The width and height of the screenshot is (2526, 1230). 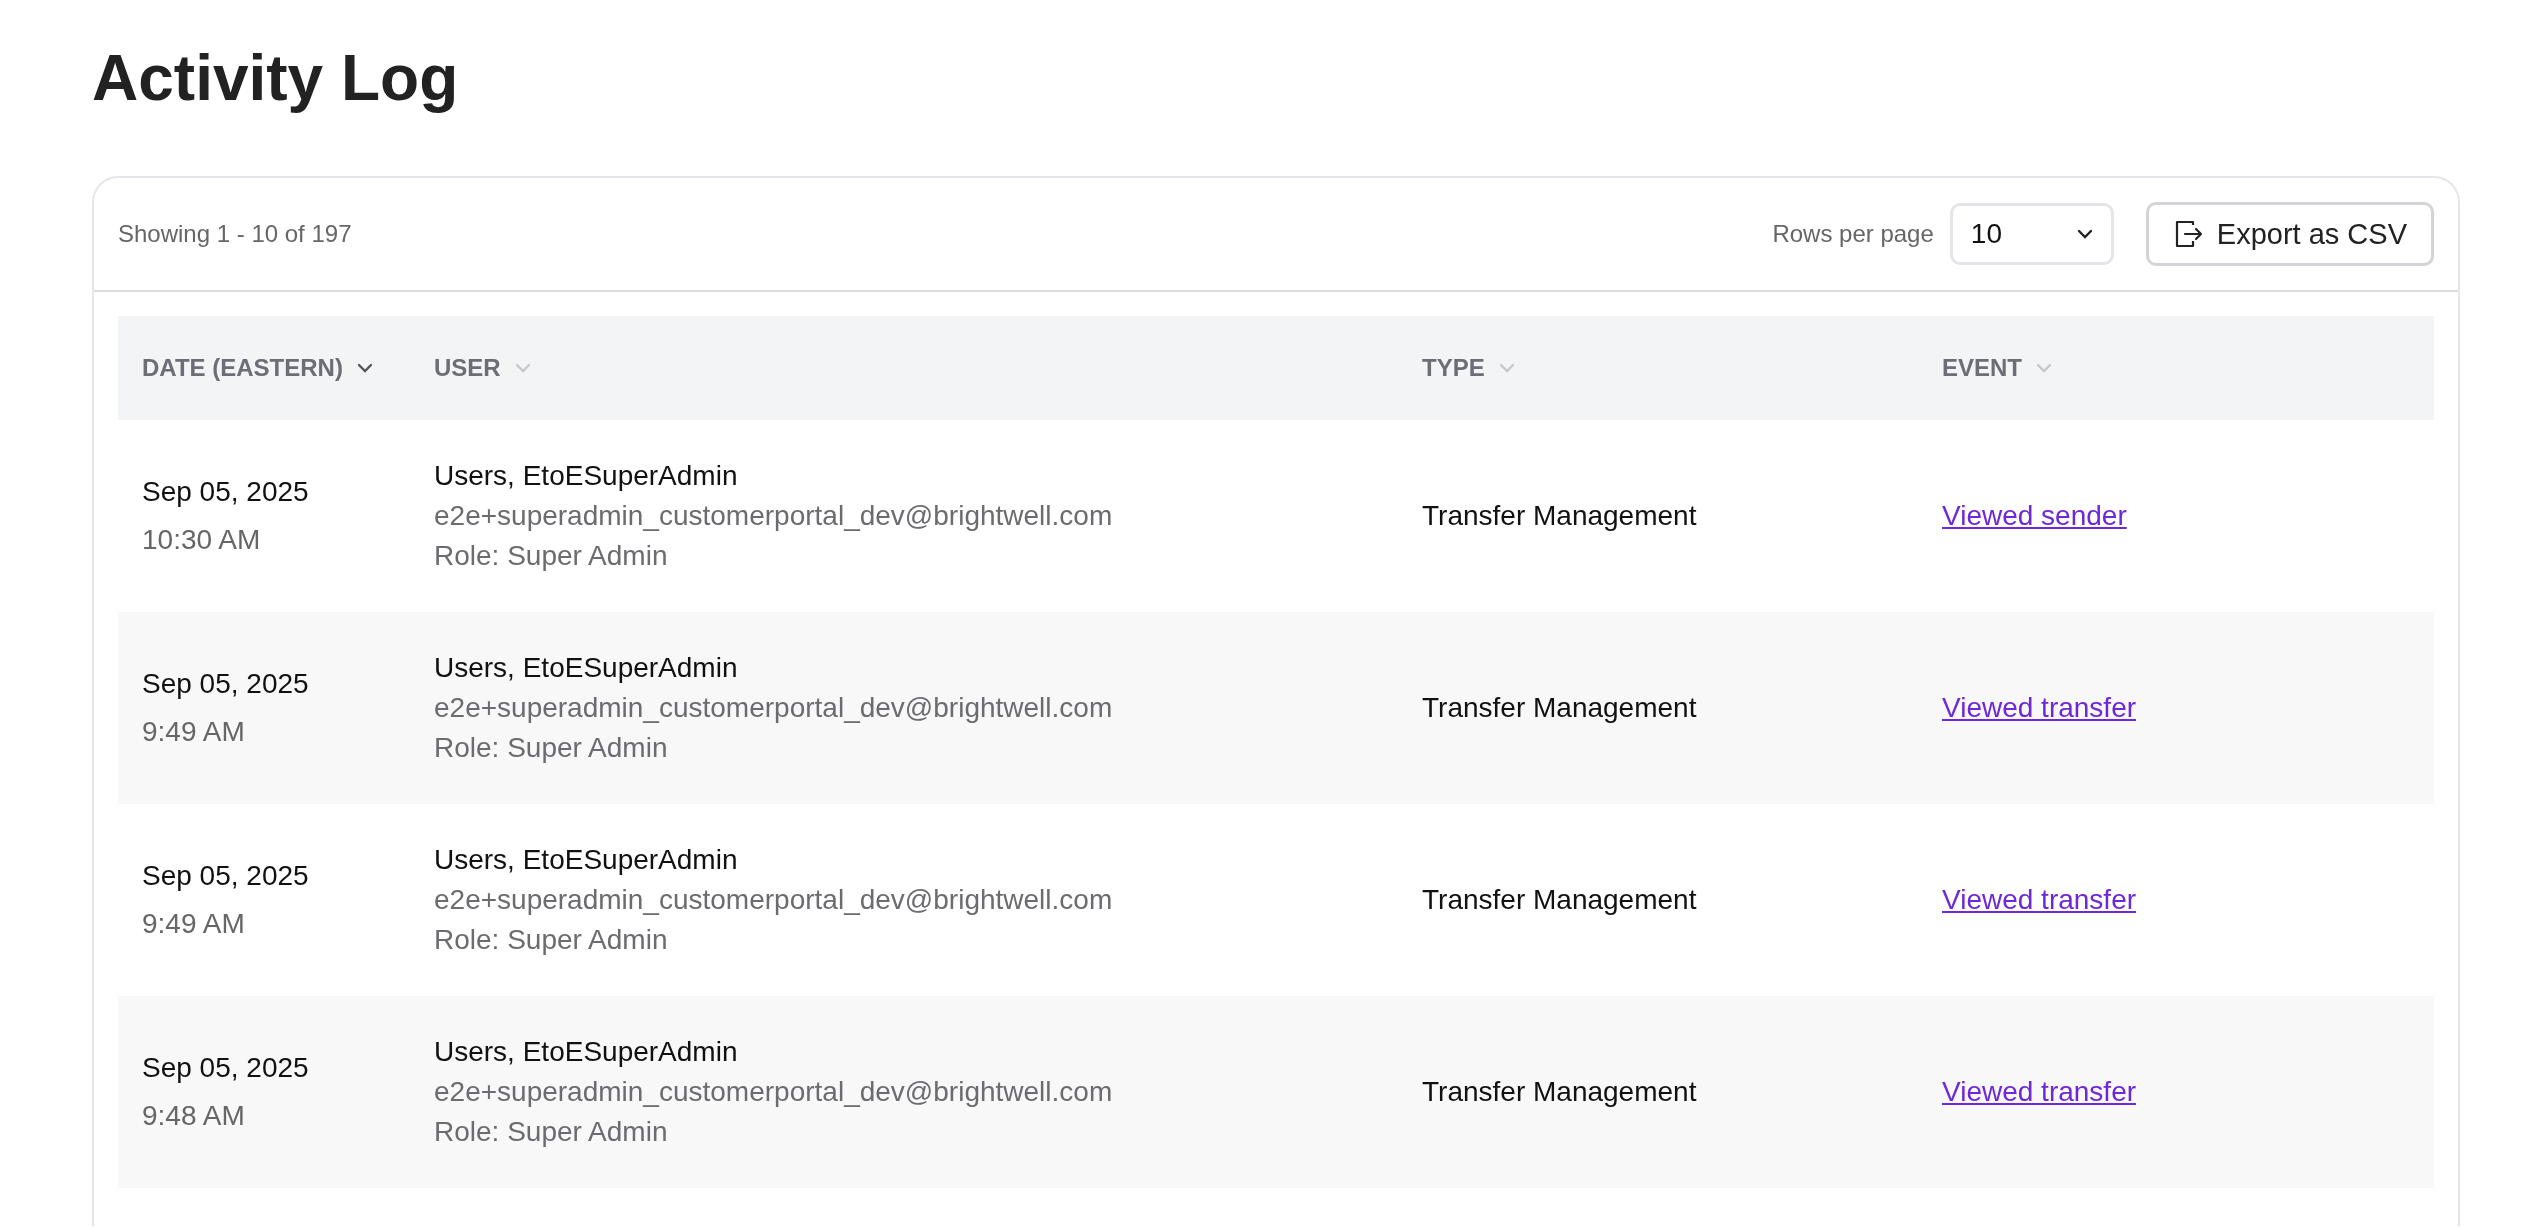 I want to click on time-text: 10:30 AM, so click(x=202, y=540).